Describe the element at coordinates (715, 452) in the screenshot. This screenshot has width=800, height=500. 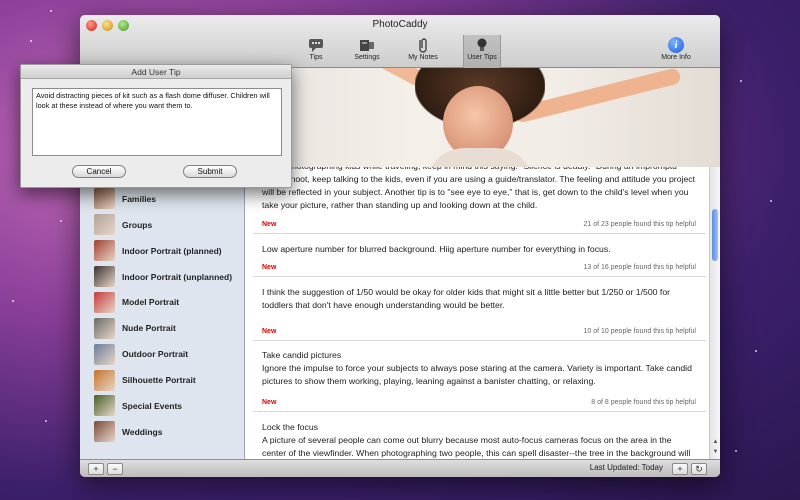
I see `scroll-down-arrow: ▼` at that location.